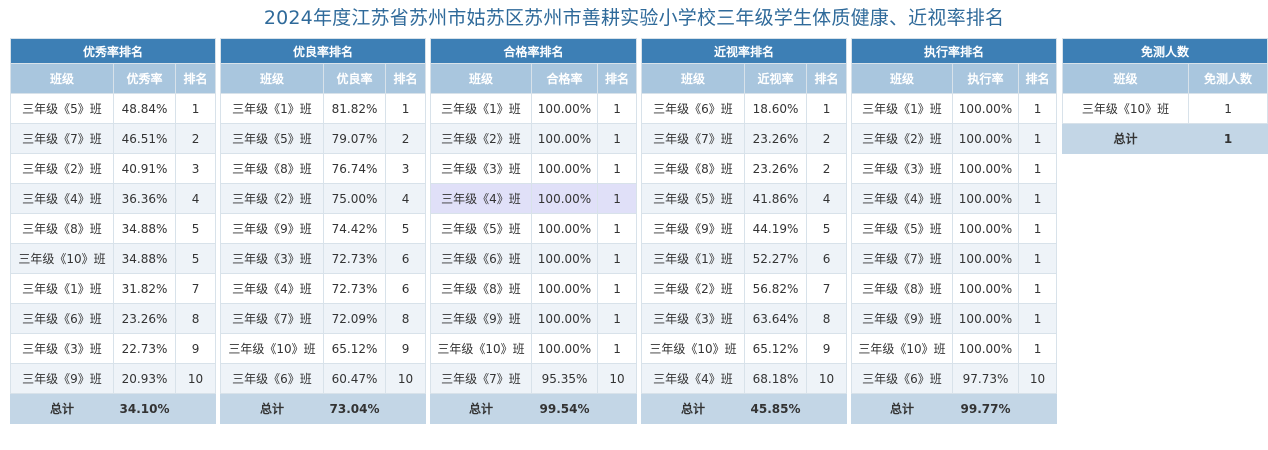  What do you see at coordinates (954, 138) in the screenshot?
I see `table-row: 三年级《2》班 100.00% 1` at bounding box center [954, 138].